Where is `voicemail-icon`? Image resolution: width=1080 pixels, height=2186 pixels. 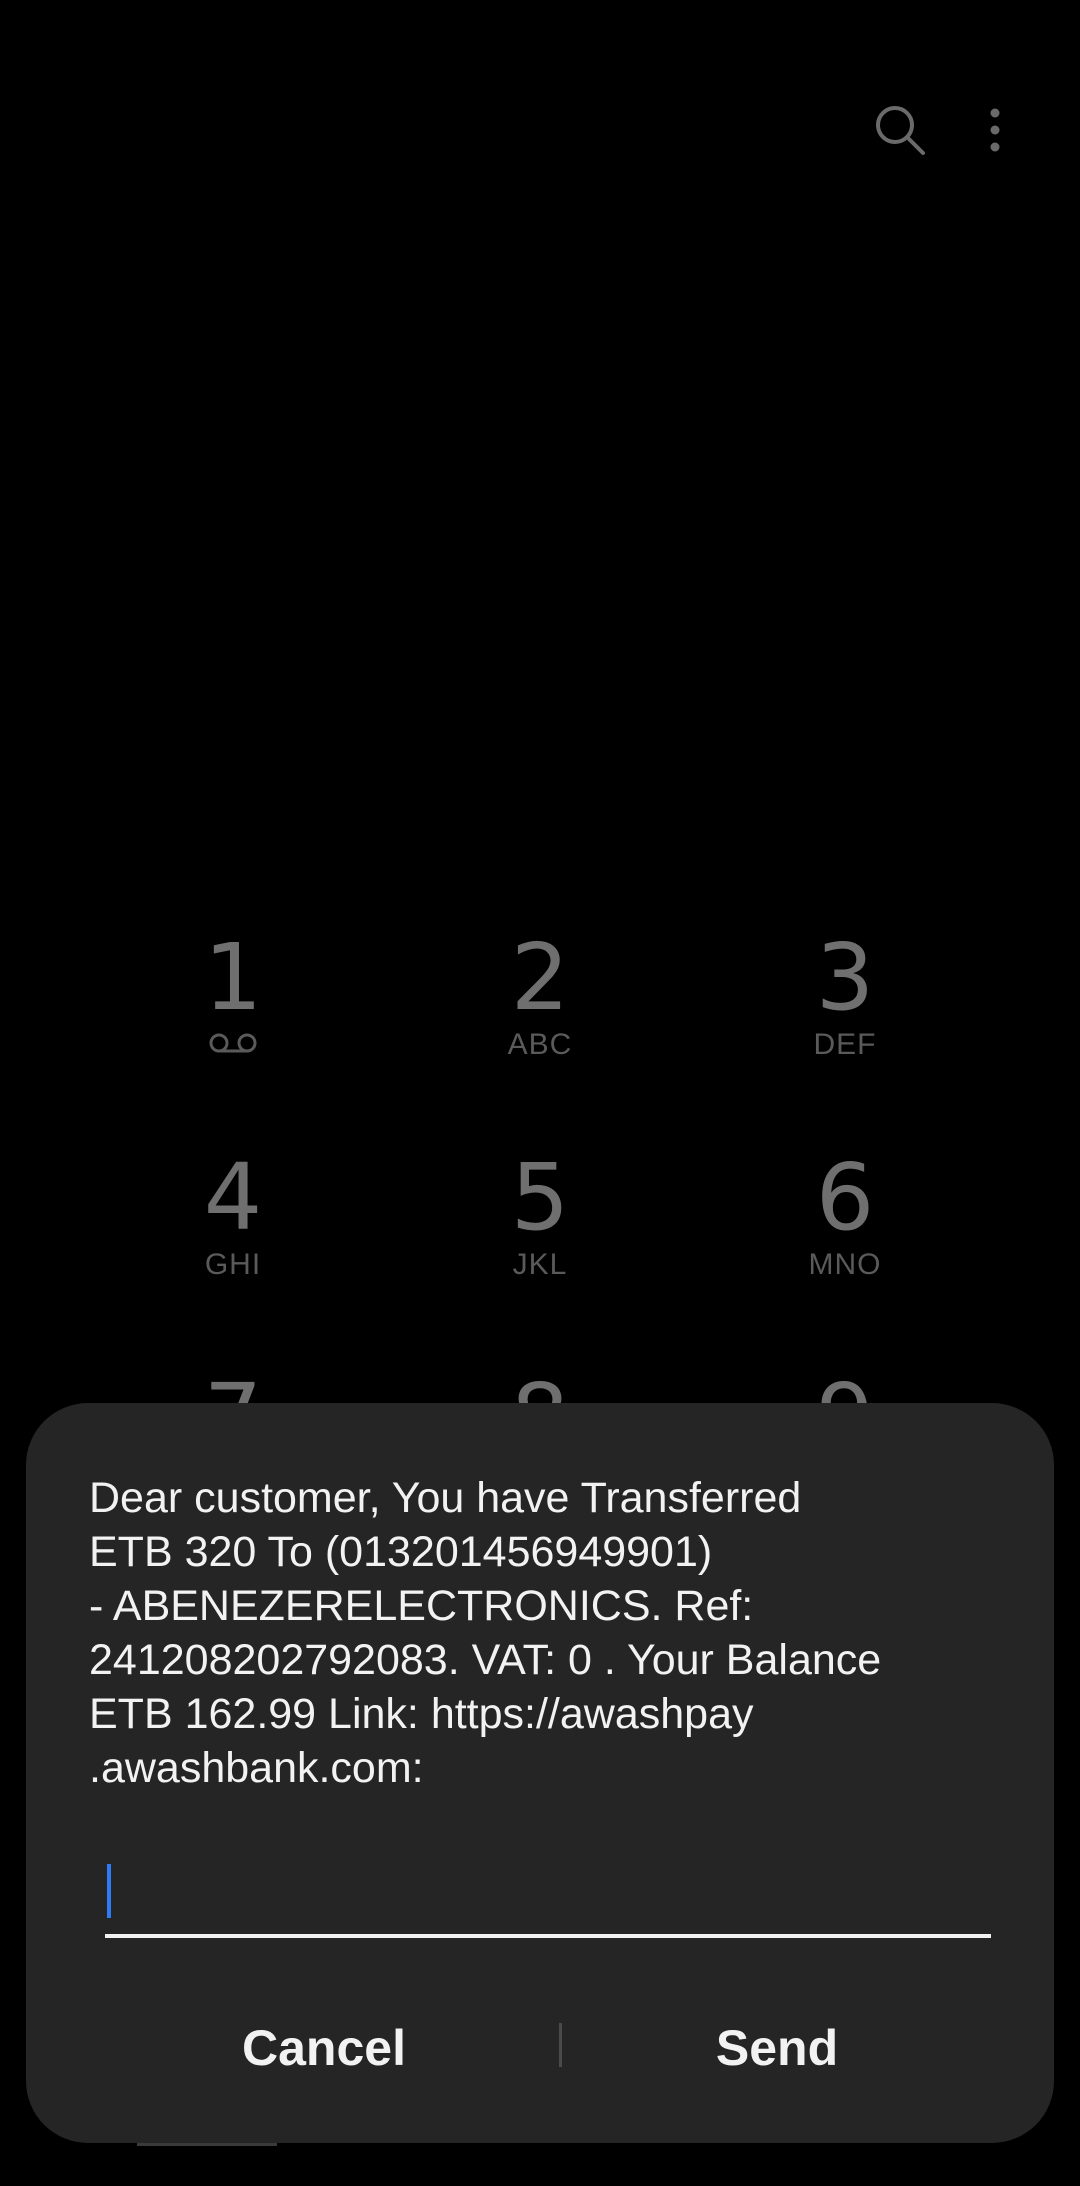 voicemail-icon is located at coordinates (233, 1043).